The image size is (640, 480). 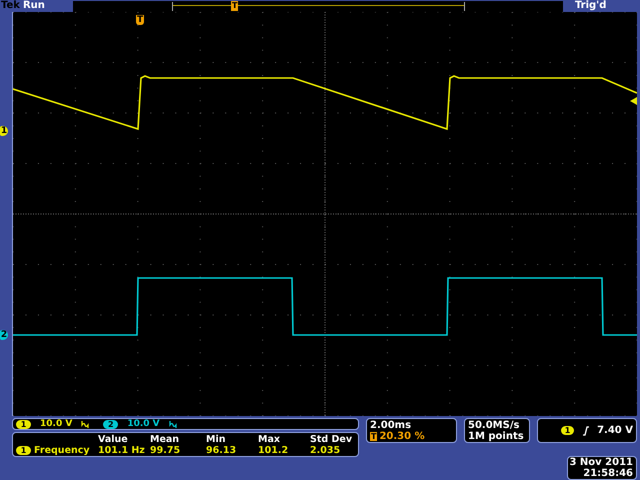 What do you see at coordinates (601, 462) in the screenshot?
I see `date: 3 Nov 2011` at bounding box center [601, 462].